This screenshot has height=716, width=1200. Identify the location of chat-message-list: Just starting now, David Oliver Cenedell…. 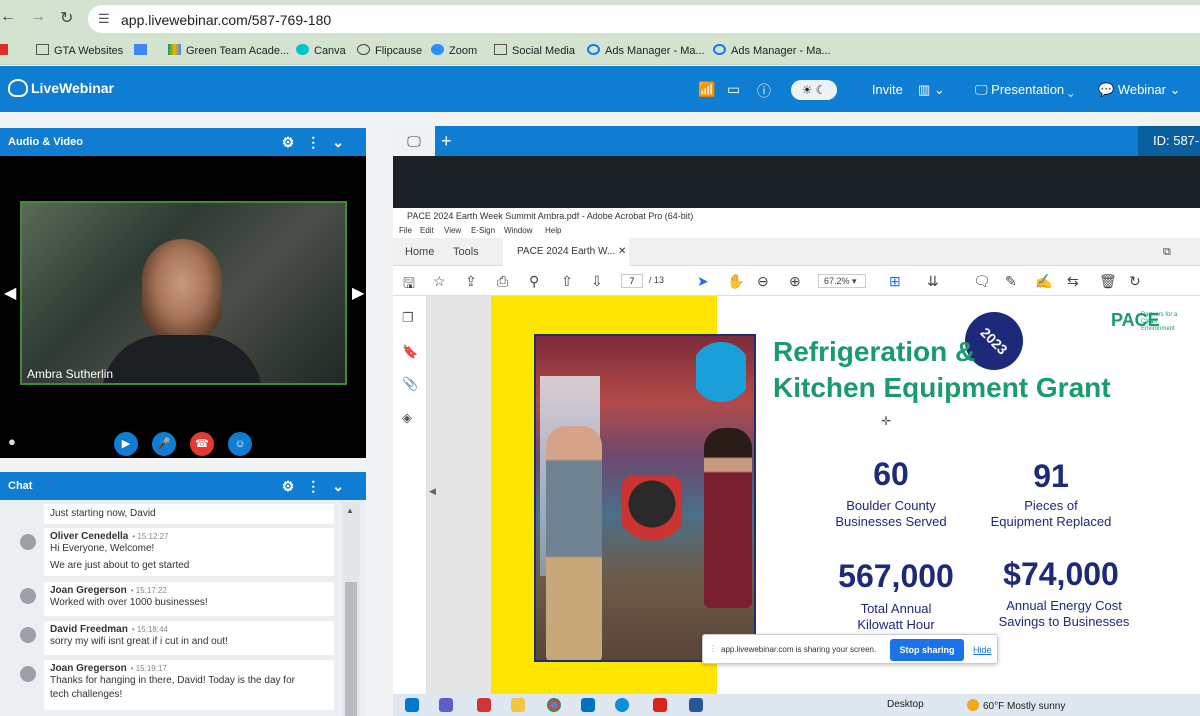
(171, 609).